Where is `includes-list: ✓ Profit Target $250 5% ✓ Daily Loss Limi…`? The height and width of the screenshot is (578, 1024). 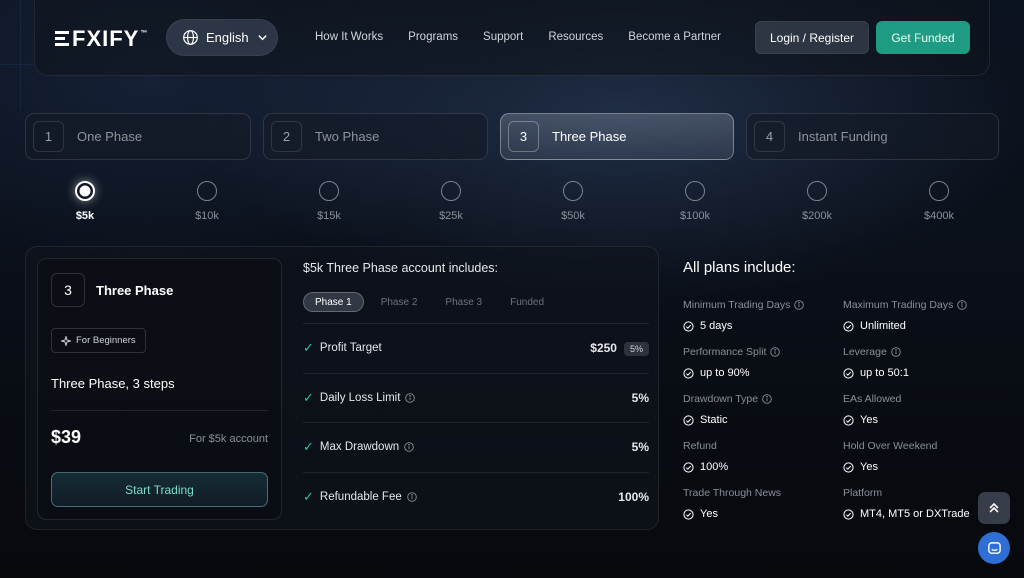
includes-list: ✓ Profit Target $250 5% ✓ Daily Loss Limi… is located at coordinates (476, 422).